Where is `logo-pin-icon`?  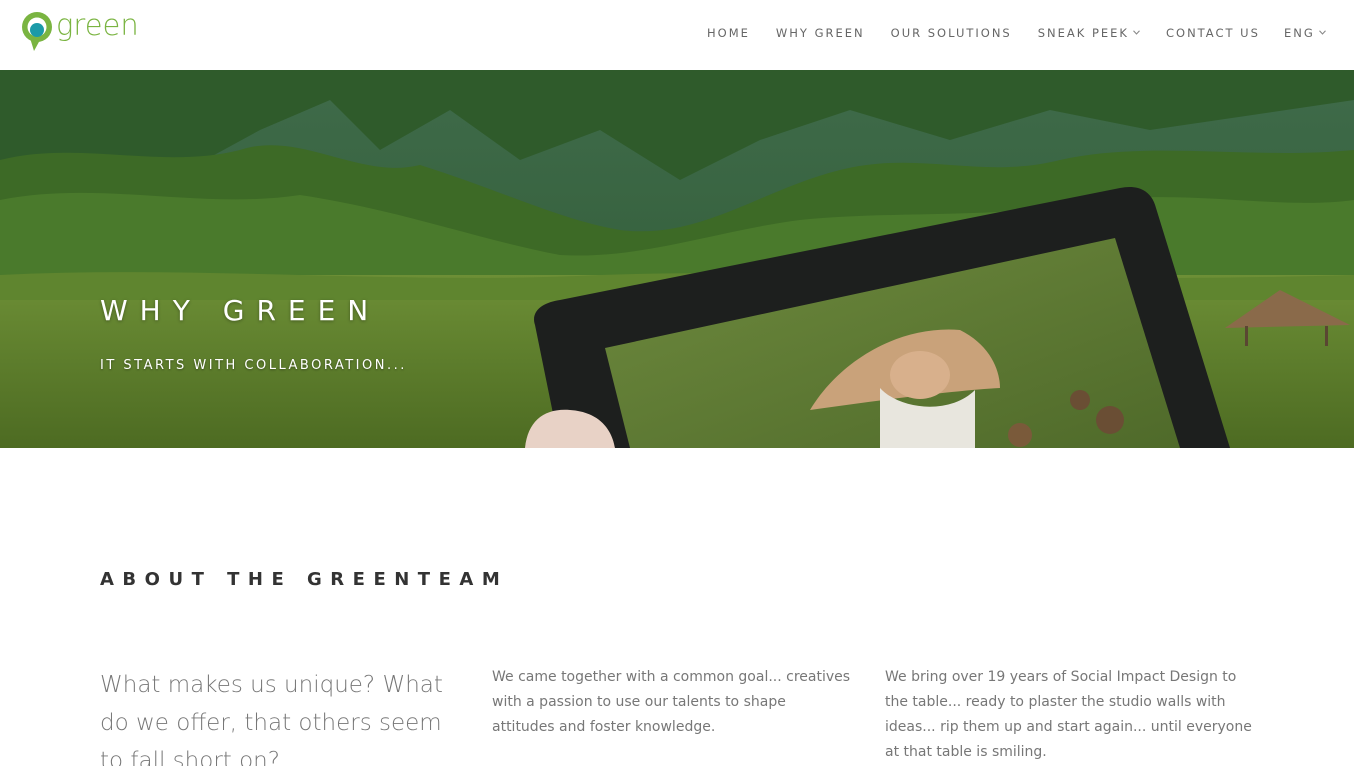
logo-pin-icon is located at coordinates (37, 31).